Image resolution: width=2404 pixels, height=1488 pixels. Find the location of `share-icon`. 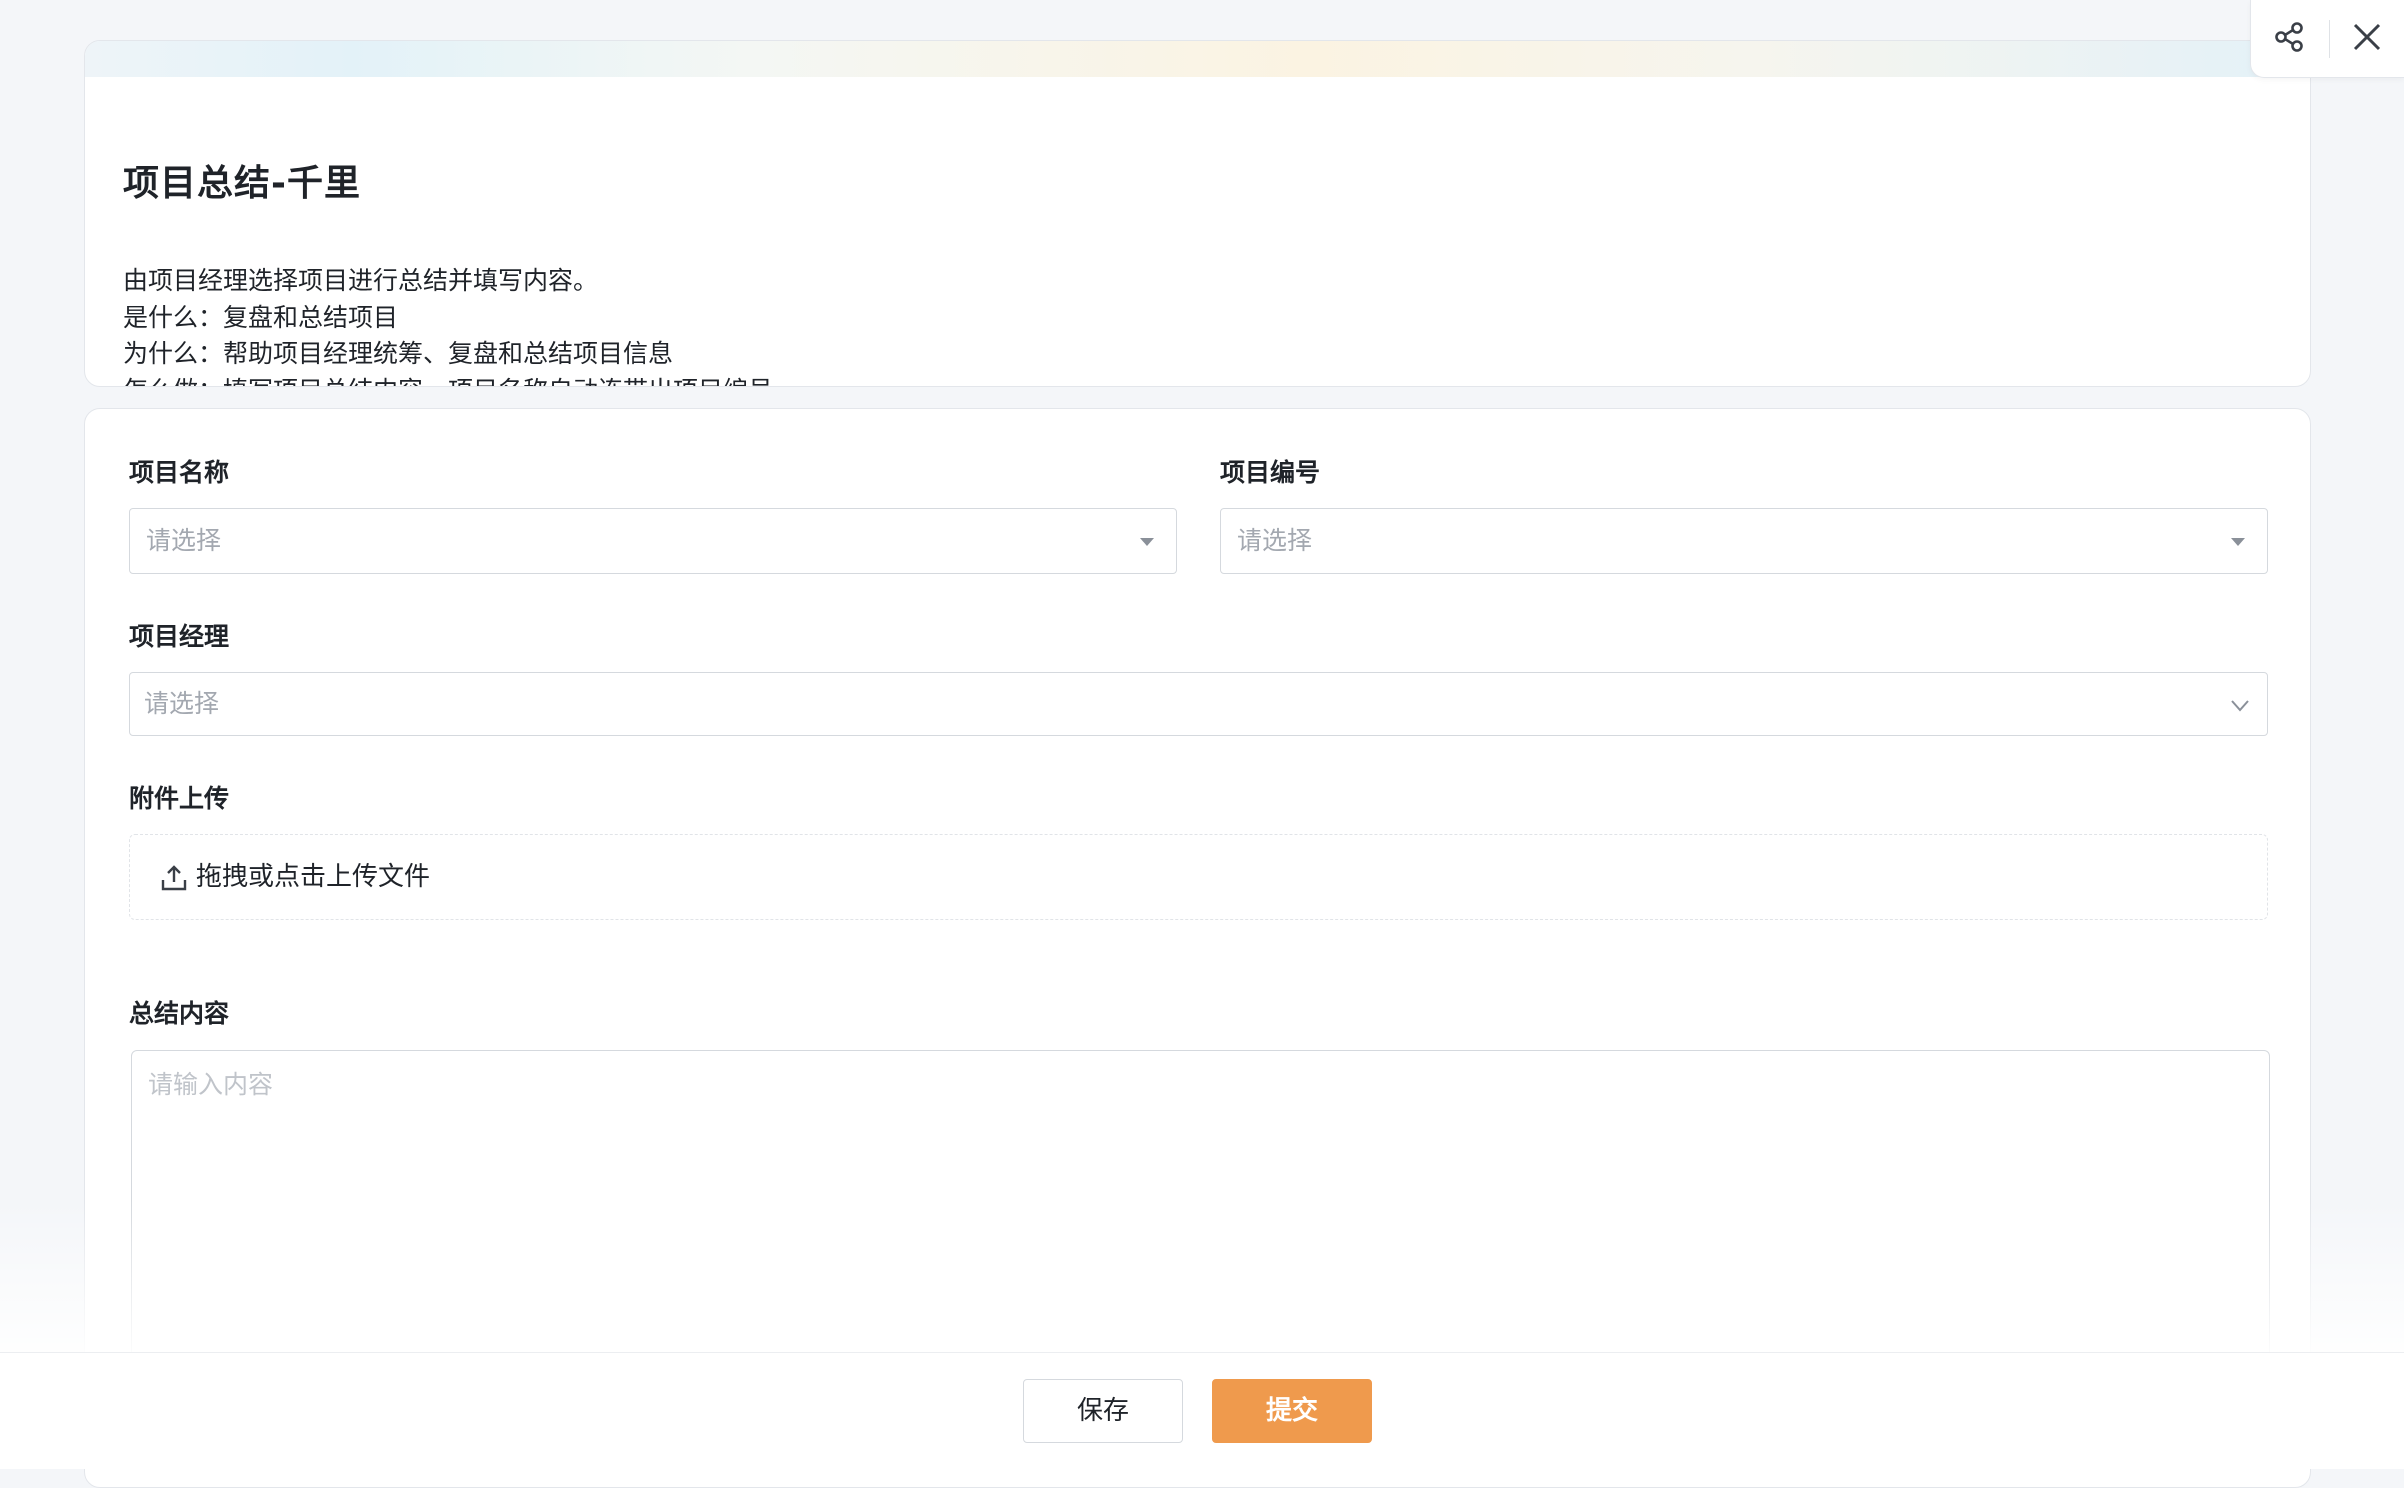

share-icon is located at coordinates (2289, 37).